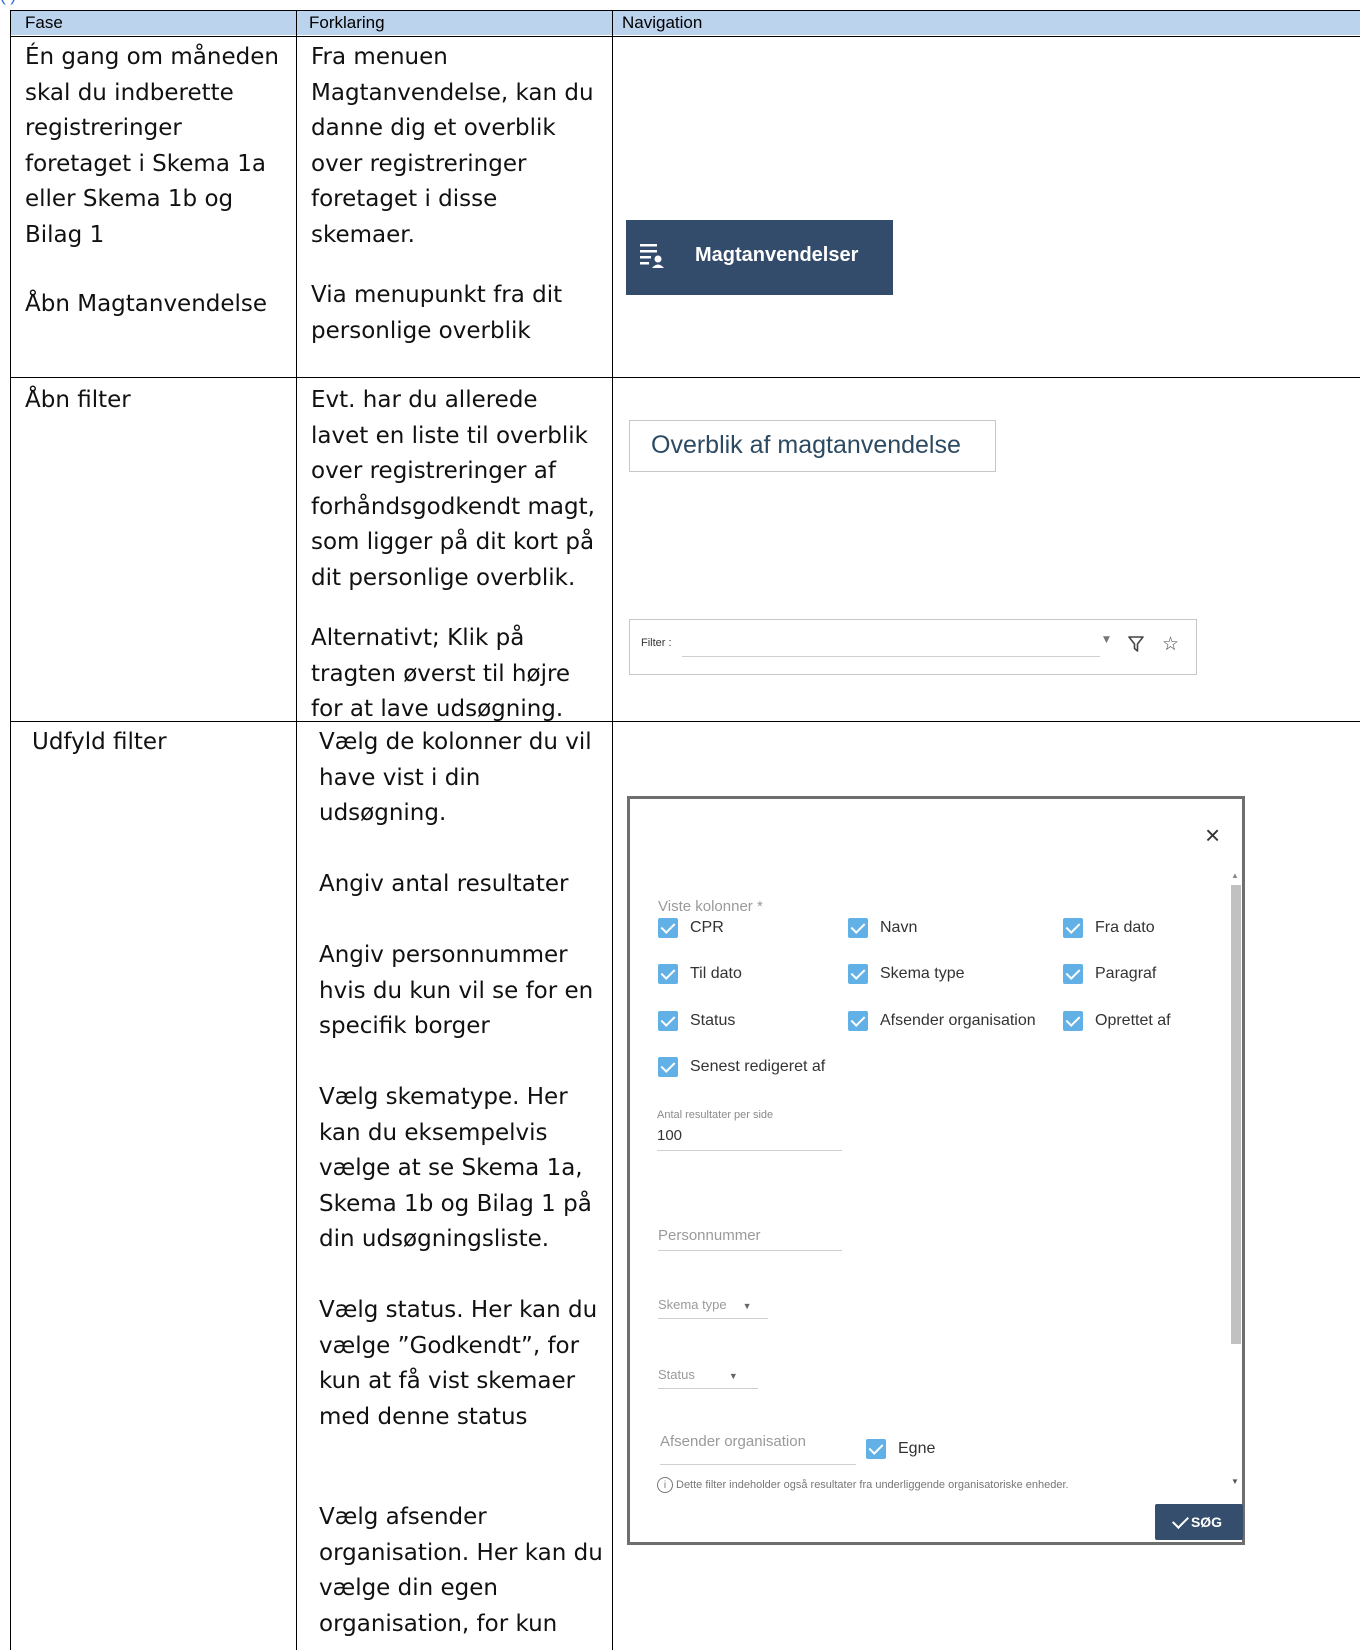 The width and height of the screenshot is (1360, 1650). What do you see at coordinates (758, 1066) in the screenshot?
I see `checkbox-label: Senest redigeret af` at bounding box center [758, 1066].